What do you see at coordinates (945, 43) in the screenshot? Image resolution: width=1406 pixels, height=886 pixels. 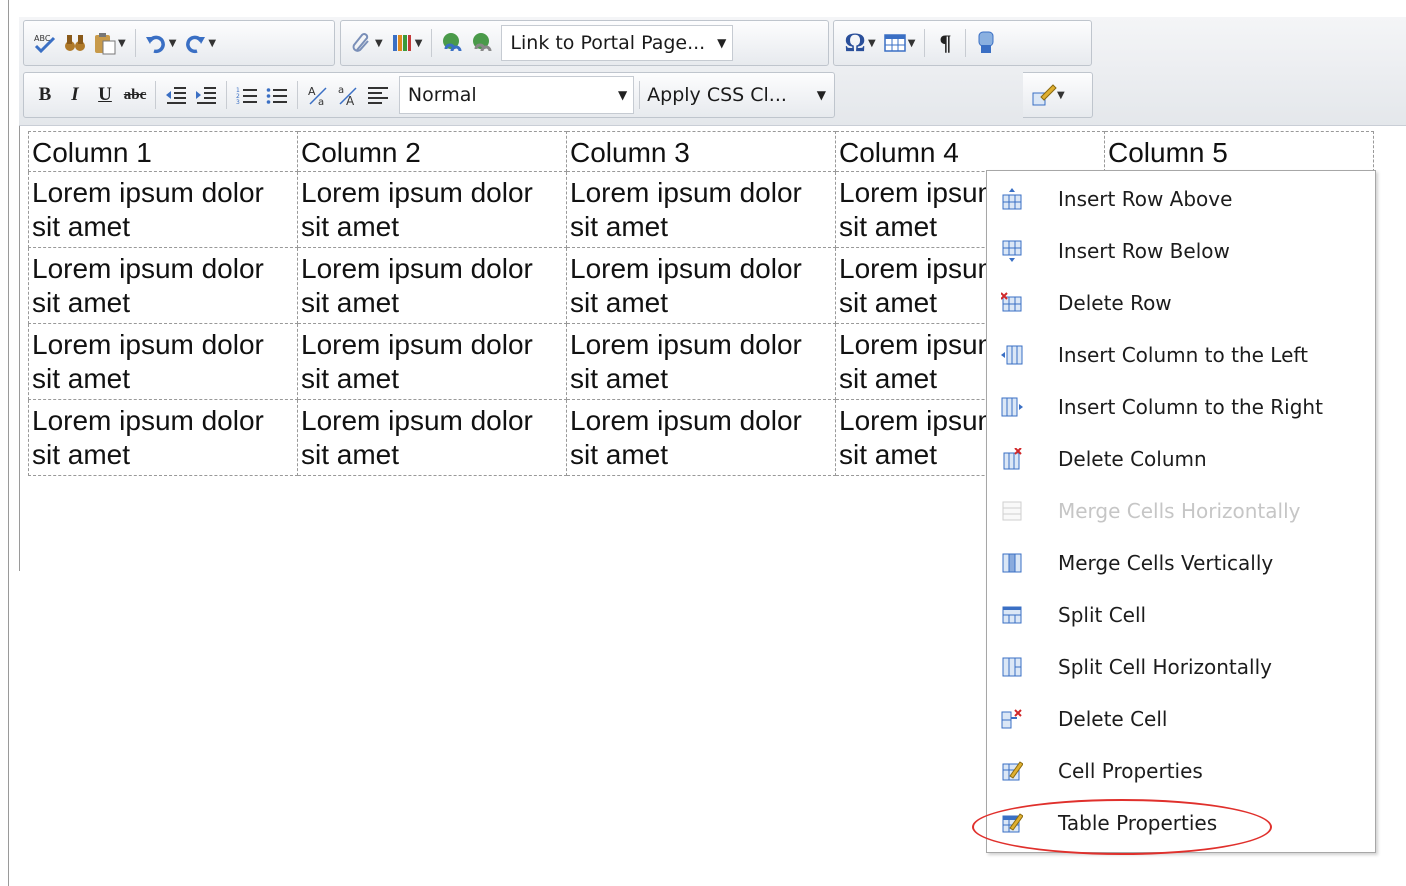 I see `show-paragraph-marks-icon: ¶` at bounding box center [945, 43].